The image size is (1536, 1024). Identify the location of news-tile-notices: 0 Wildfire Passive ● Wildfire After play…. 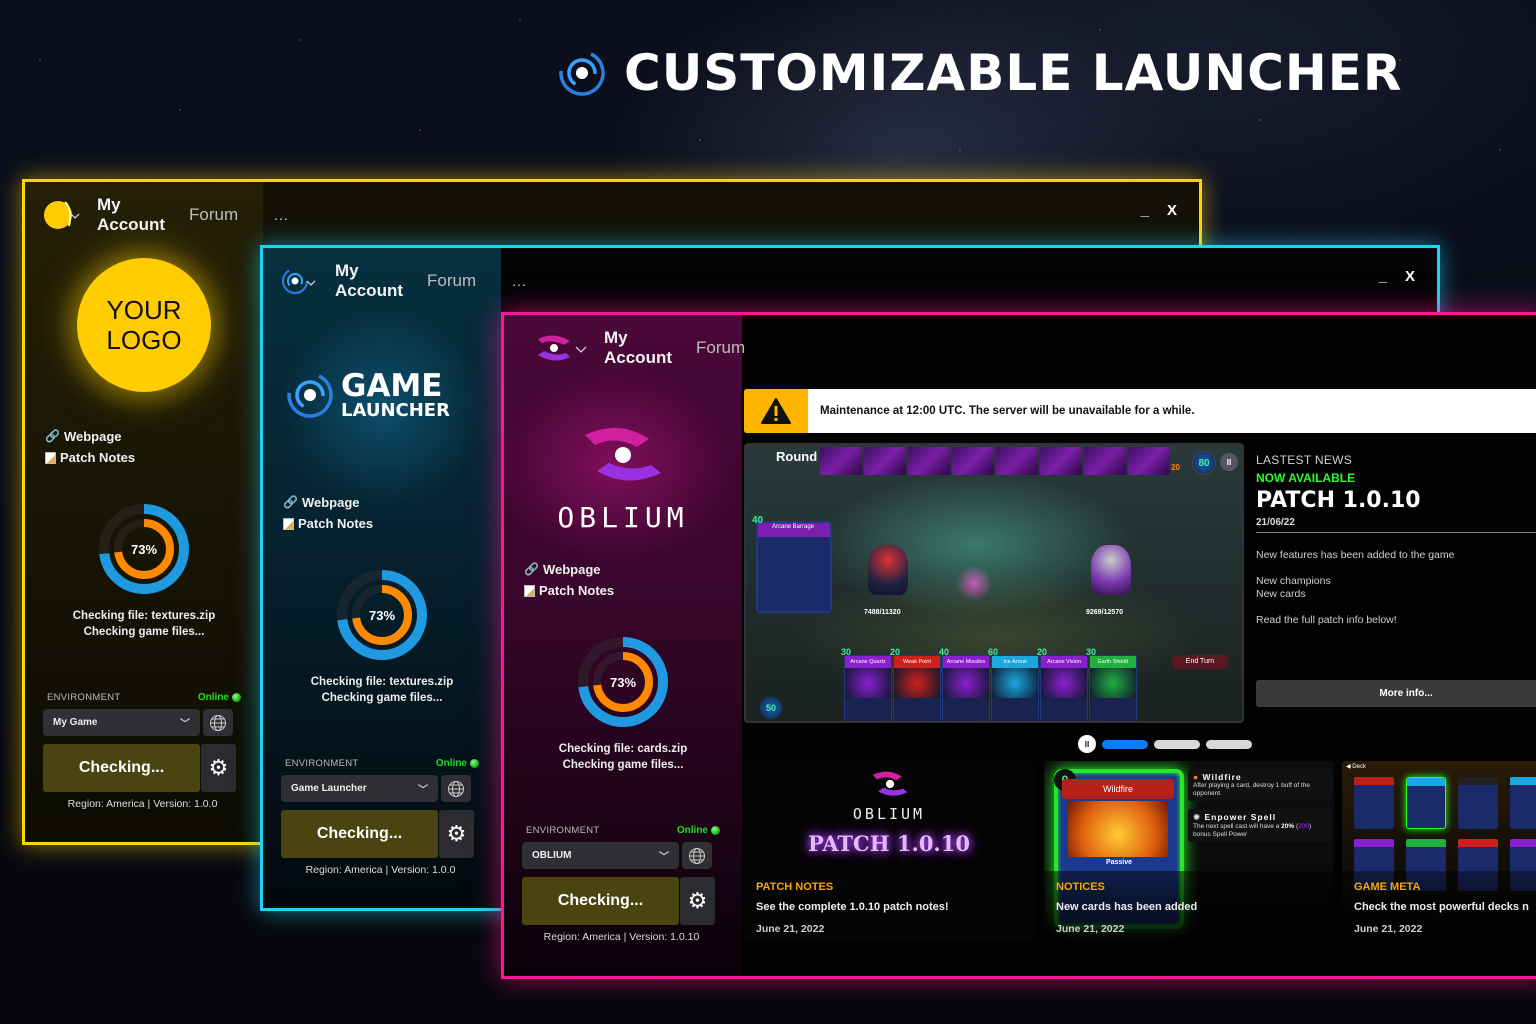
(1189, 851).